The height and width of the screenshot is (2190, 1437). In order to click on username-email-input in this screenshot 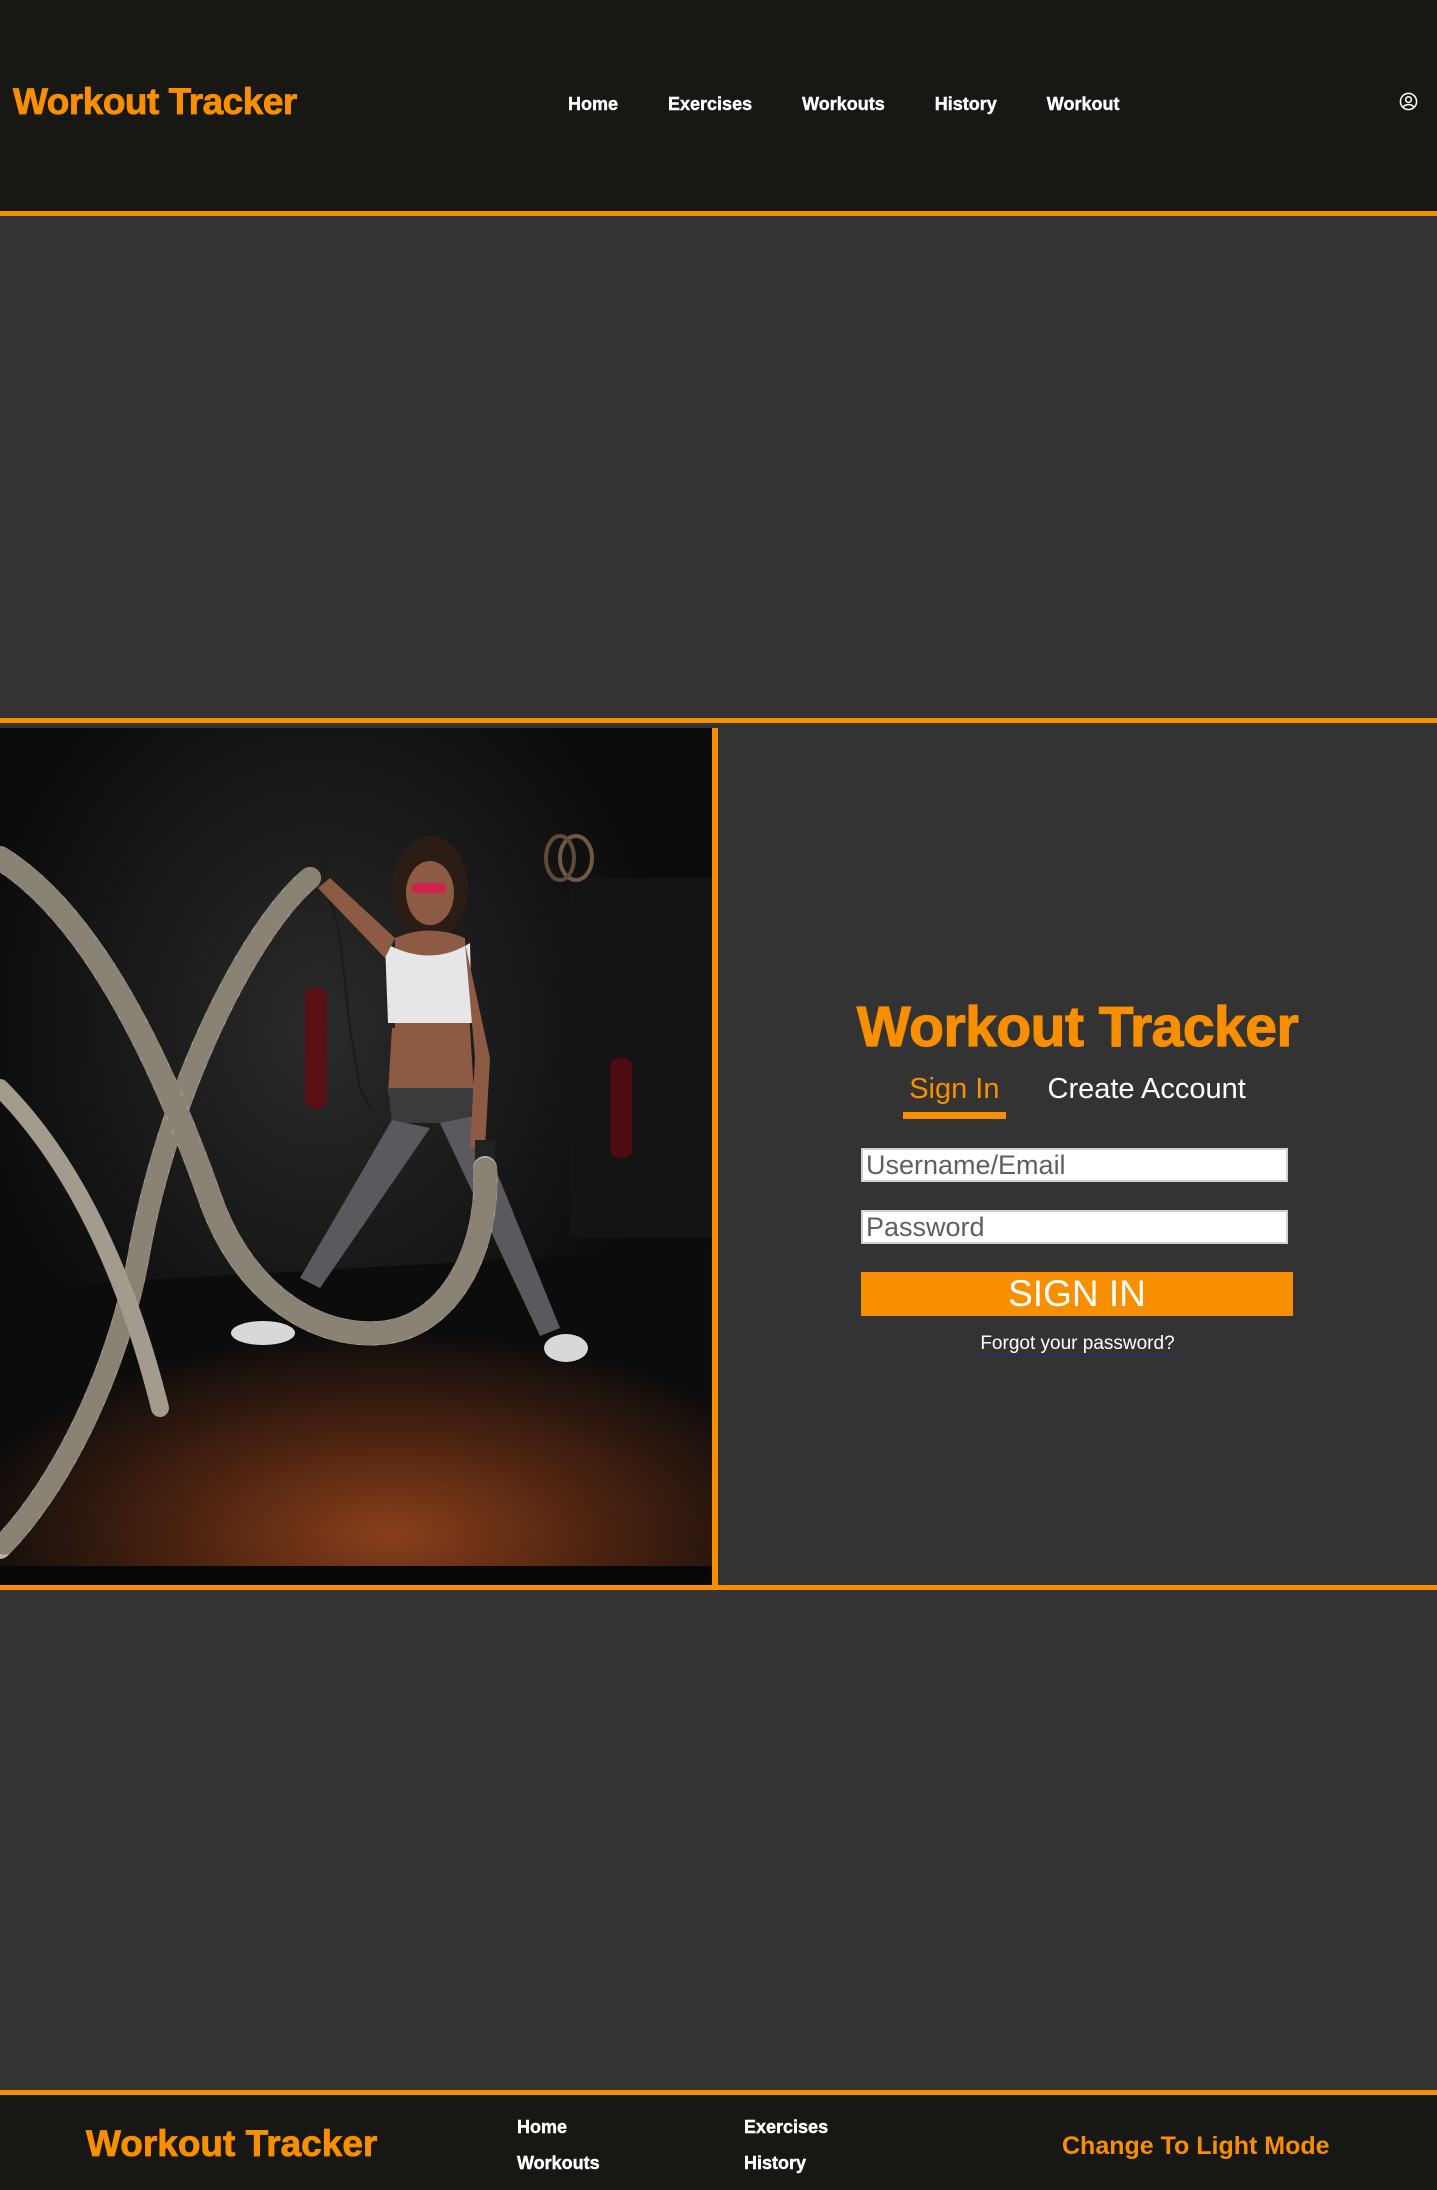, I will do `click(1074, 1165)`.